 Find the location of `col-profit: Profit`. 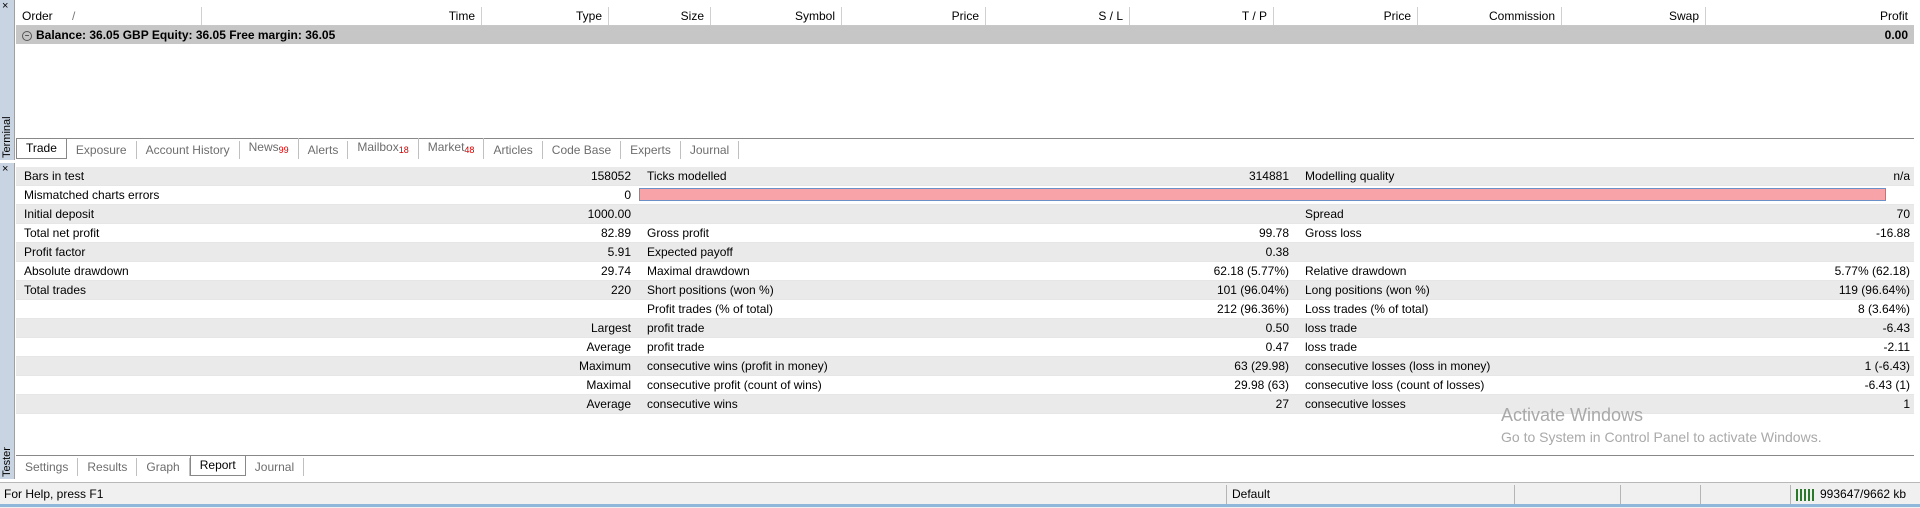

col-profit: Profit is located at coordinates (1810, 16).